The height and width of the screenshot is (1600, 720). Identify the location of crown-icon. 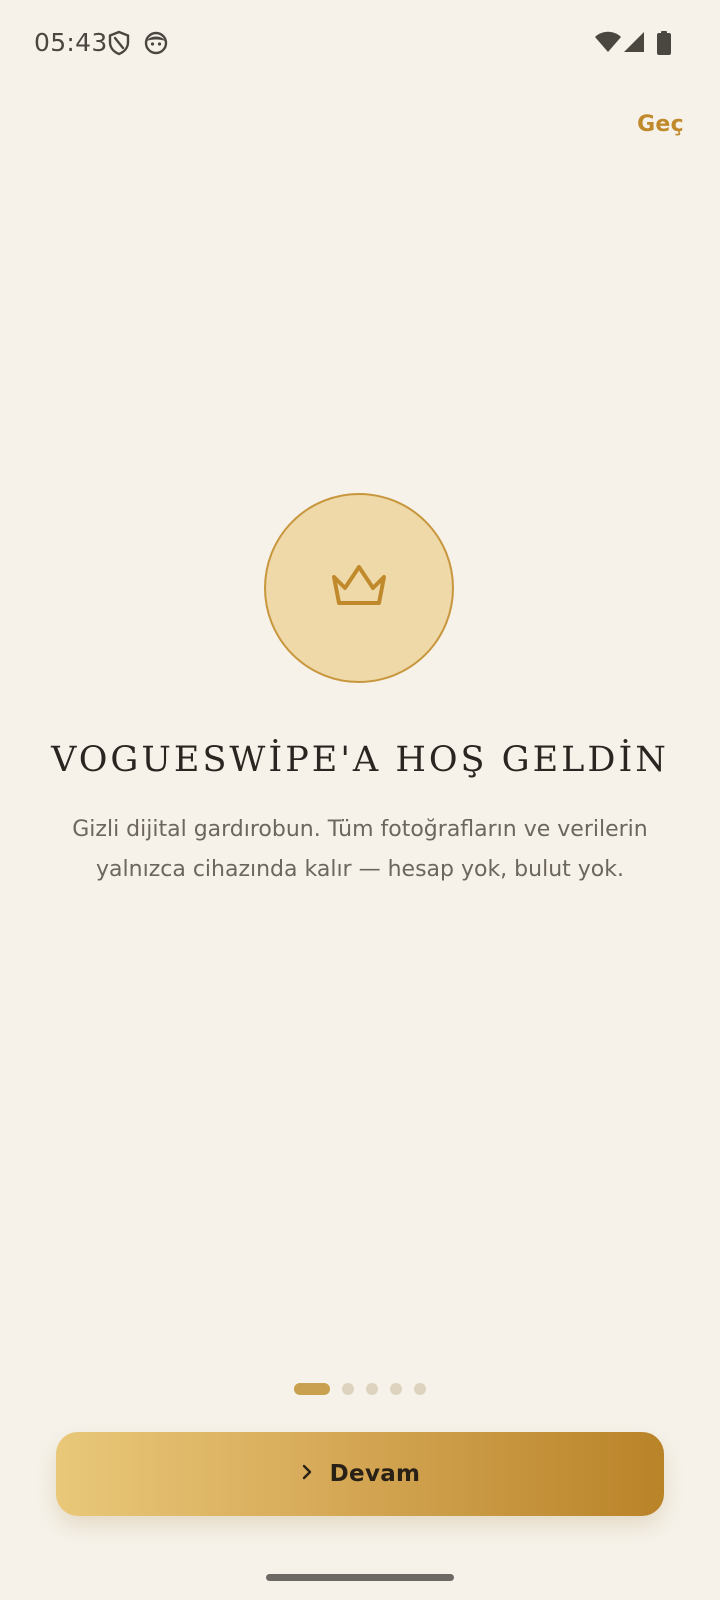
(359, 588).